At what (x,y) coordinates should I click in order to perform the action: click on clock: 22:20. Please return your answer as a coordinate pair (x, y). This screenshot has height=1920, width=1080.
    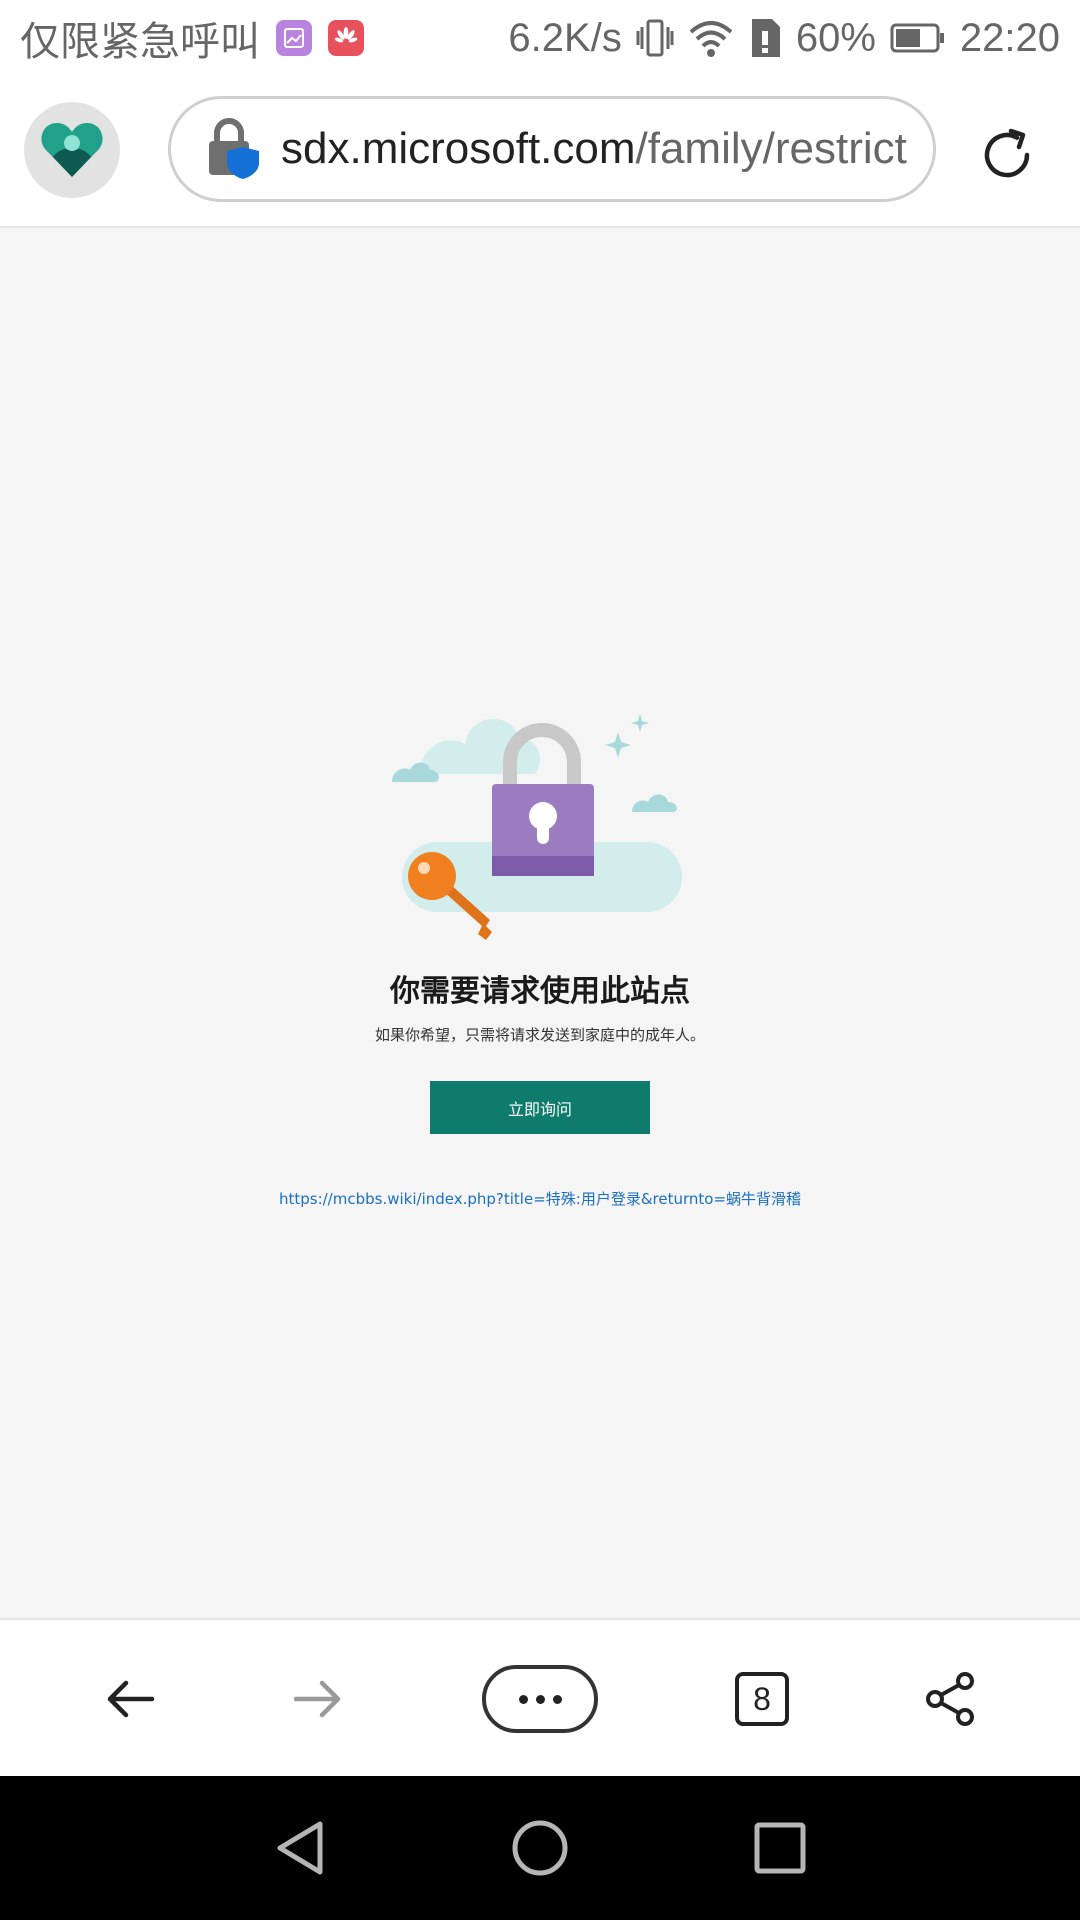
    Looking at the image, I should click on (1009, 37).